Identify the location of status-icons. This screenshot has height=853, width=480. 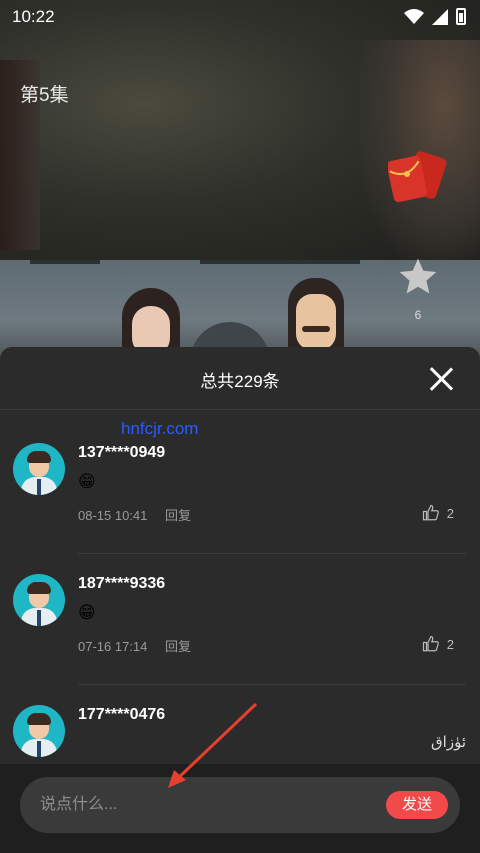
(435, 16).